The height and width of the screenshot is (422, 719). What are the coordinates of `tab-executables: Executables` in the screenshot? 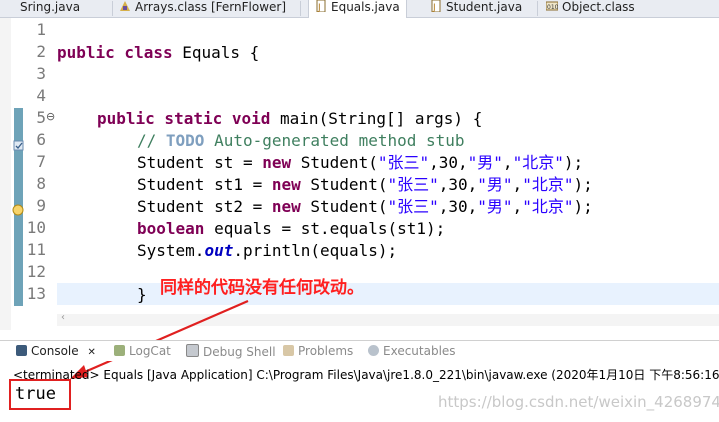 It's located at (412, 351).